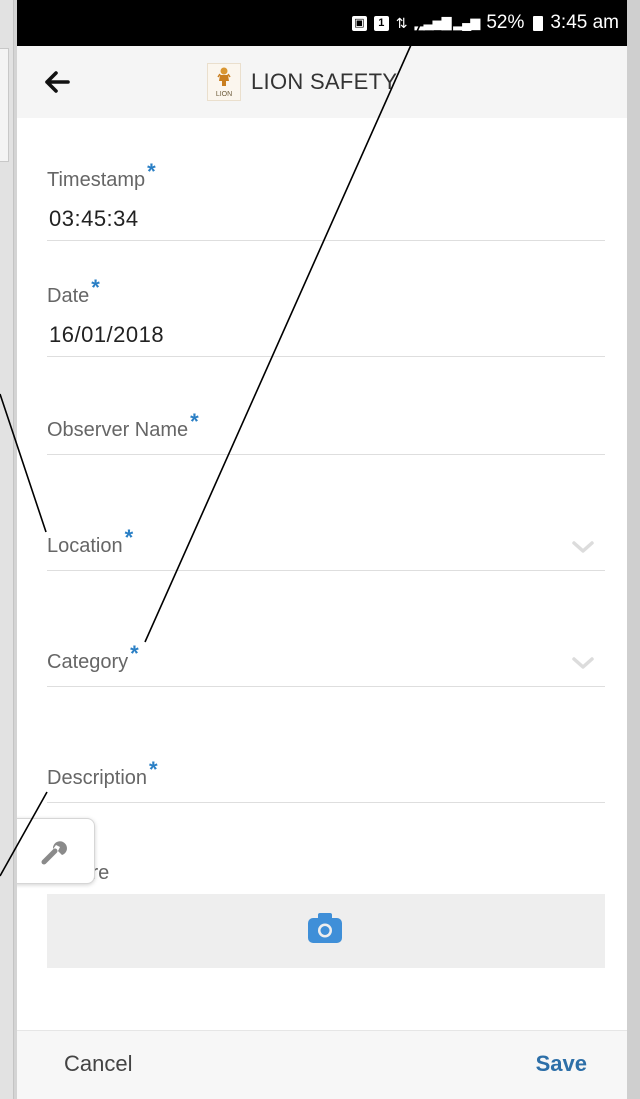 Image resolution: width=640 pixels, height=1099 pixels. I want to click on category-dropdown: Category*, so click(326, 643).